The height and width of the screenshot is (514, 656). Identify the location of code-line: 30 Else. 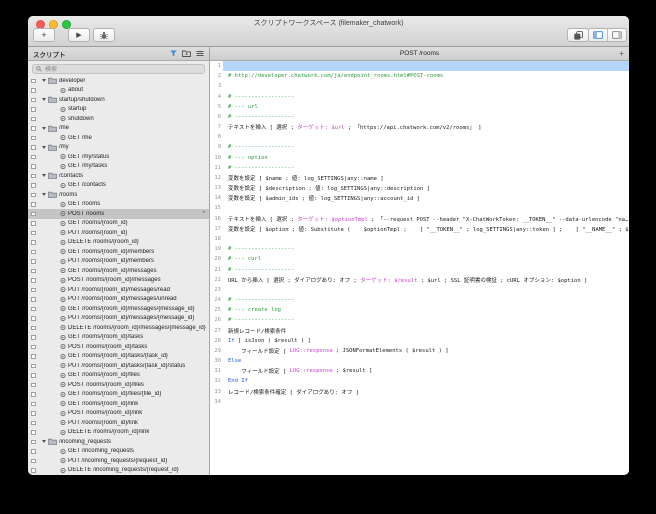
(419, 361).